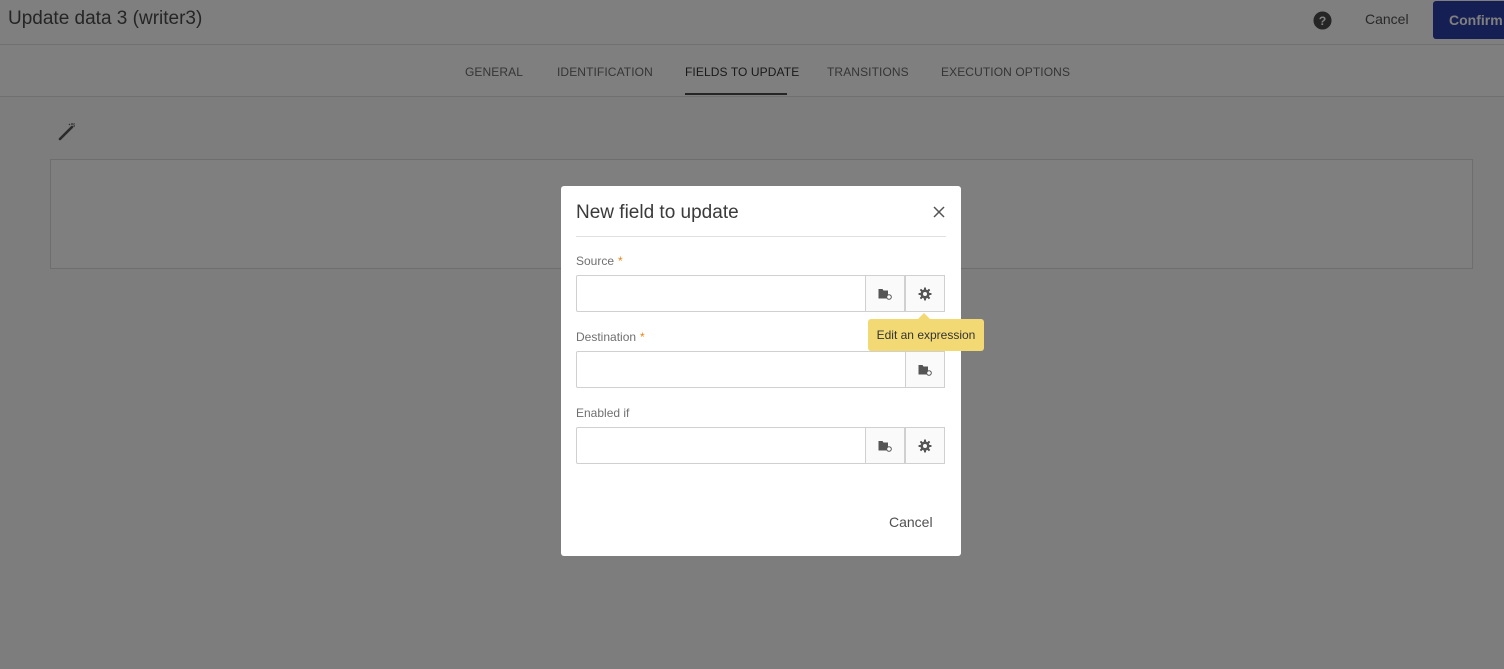 This screenshot has width=1504, height=669. I want to click on destination-required-mark: *, so click(642, 337).